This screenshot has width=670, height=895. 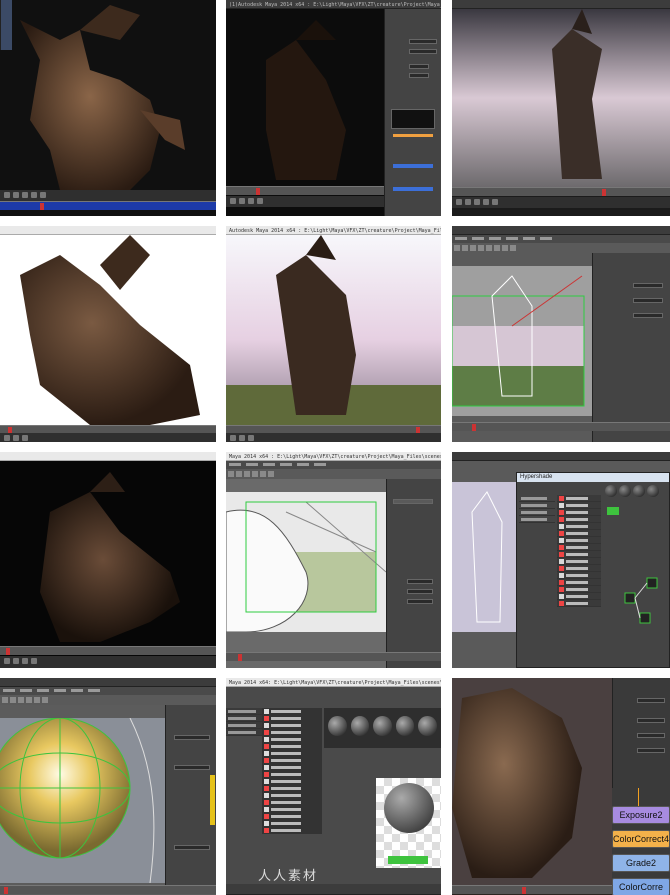 I want to click on hypershade-tree, so click(x=537, y=509).